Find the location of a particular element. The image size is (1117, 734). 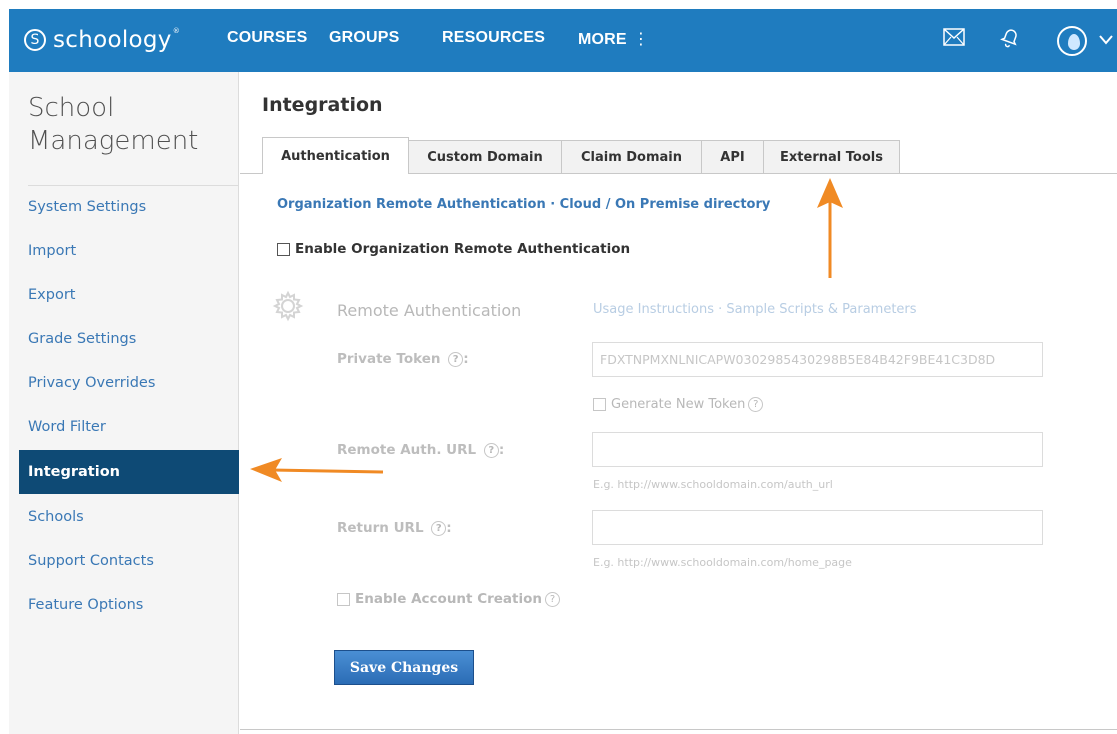

avatar-drop-icon is located at coordinates (1074, 42).